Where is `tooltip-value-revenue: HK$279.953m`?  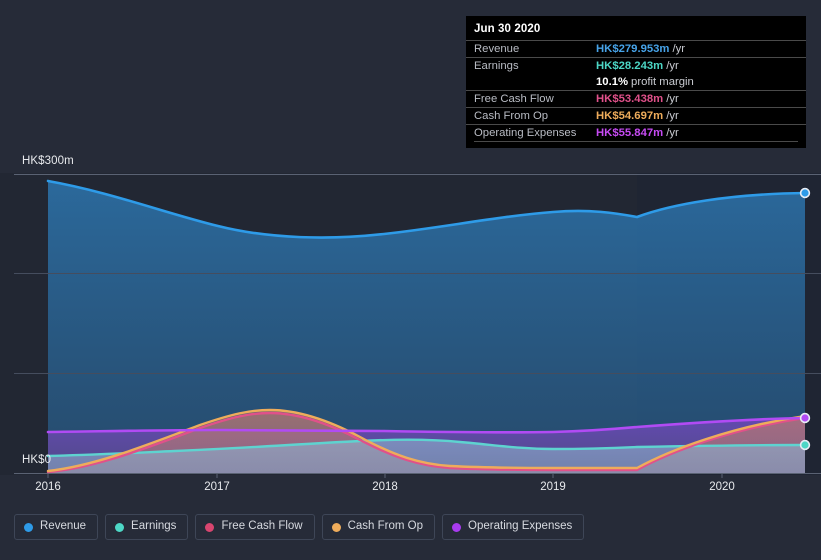 tooltip-value-revenue: HK$279.953m is located at coordinates (633, 48).